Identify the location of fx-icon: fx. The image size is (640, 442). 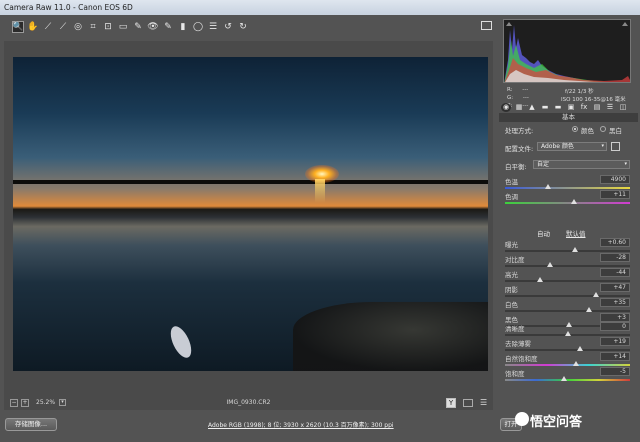
(584, 107).